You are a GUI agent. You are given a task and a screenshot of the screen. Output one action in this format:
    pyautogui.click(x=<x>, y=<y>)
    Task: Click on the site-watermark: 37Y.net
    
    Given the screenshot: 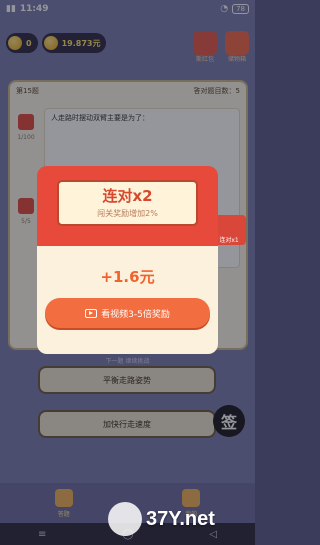 What is the action you would take?
    pyautogui.click(x=161, y=519)
    